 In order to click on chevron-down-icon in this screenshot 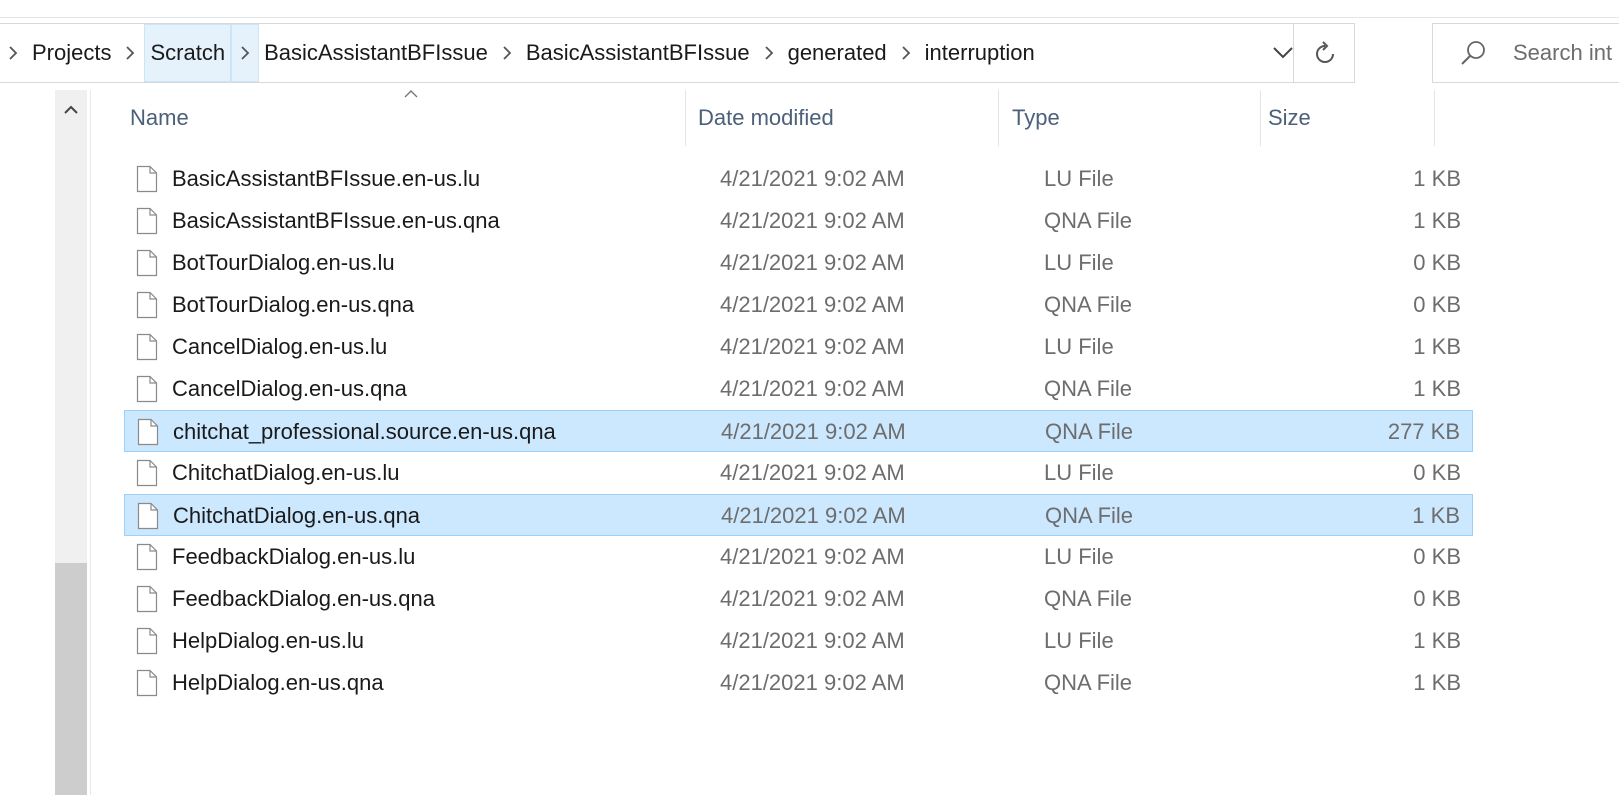, I will do `click(1283, 53)`.